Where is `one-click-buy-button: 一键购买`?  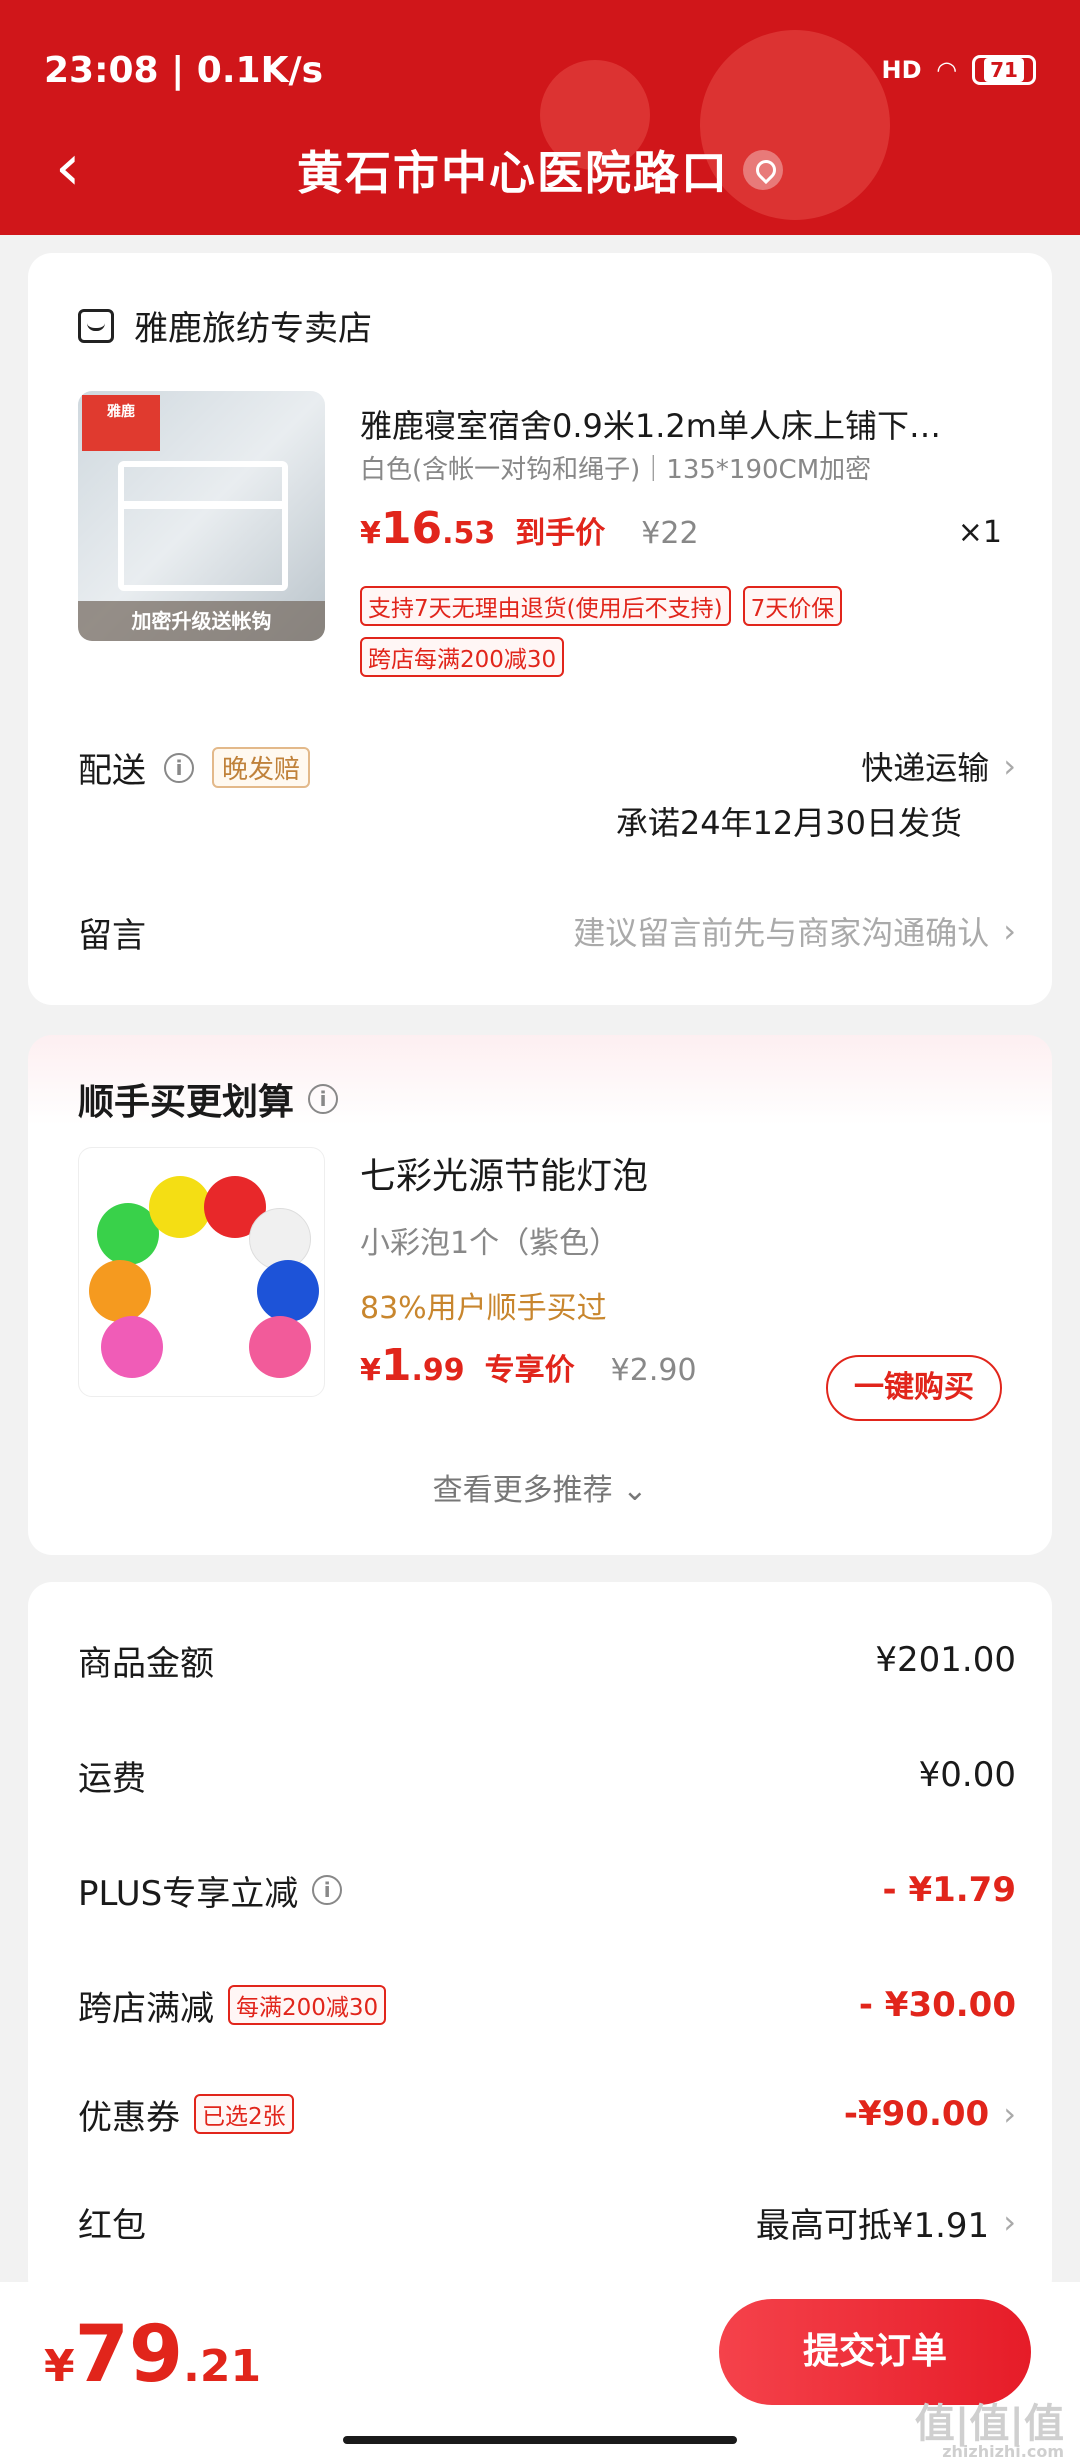 one-click-buy-button: 一键购买 is located at coordinates (914, 1388).